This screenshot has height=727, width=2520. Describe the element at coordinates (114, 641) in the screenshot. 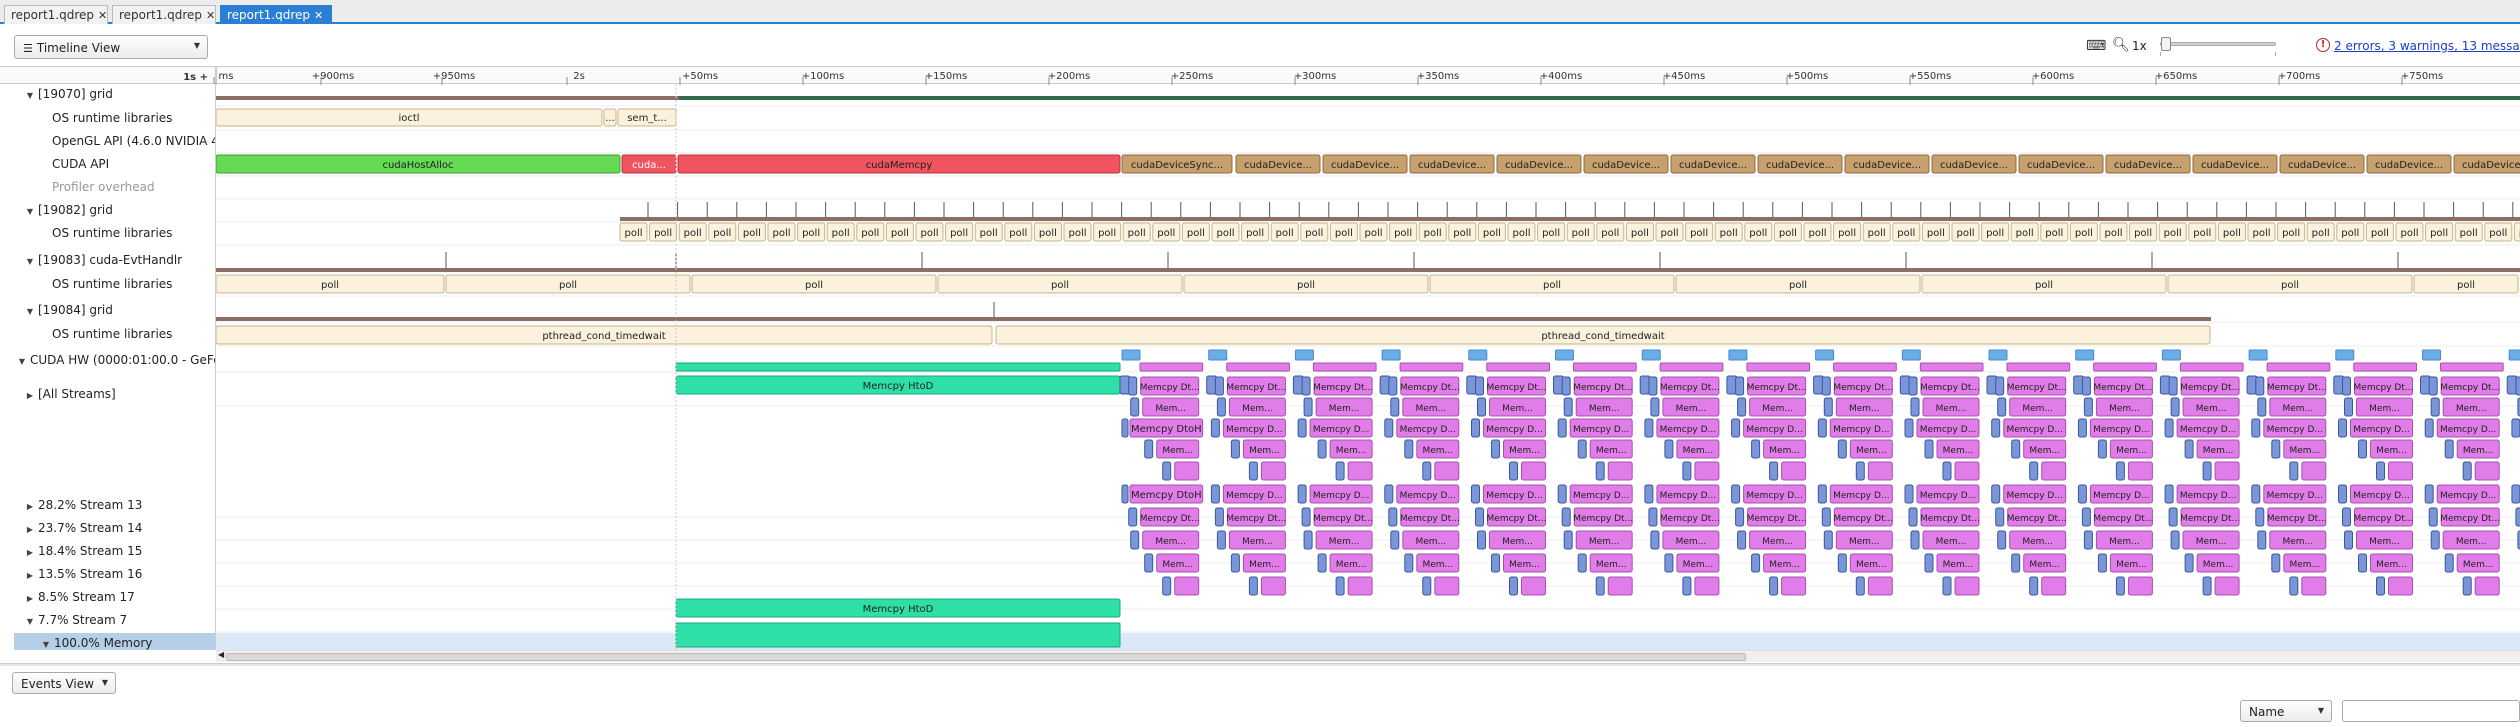

I see `row-label: ▼ 100.0% Memory` at that location.